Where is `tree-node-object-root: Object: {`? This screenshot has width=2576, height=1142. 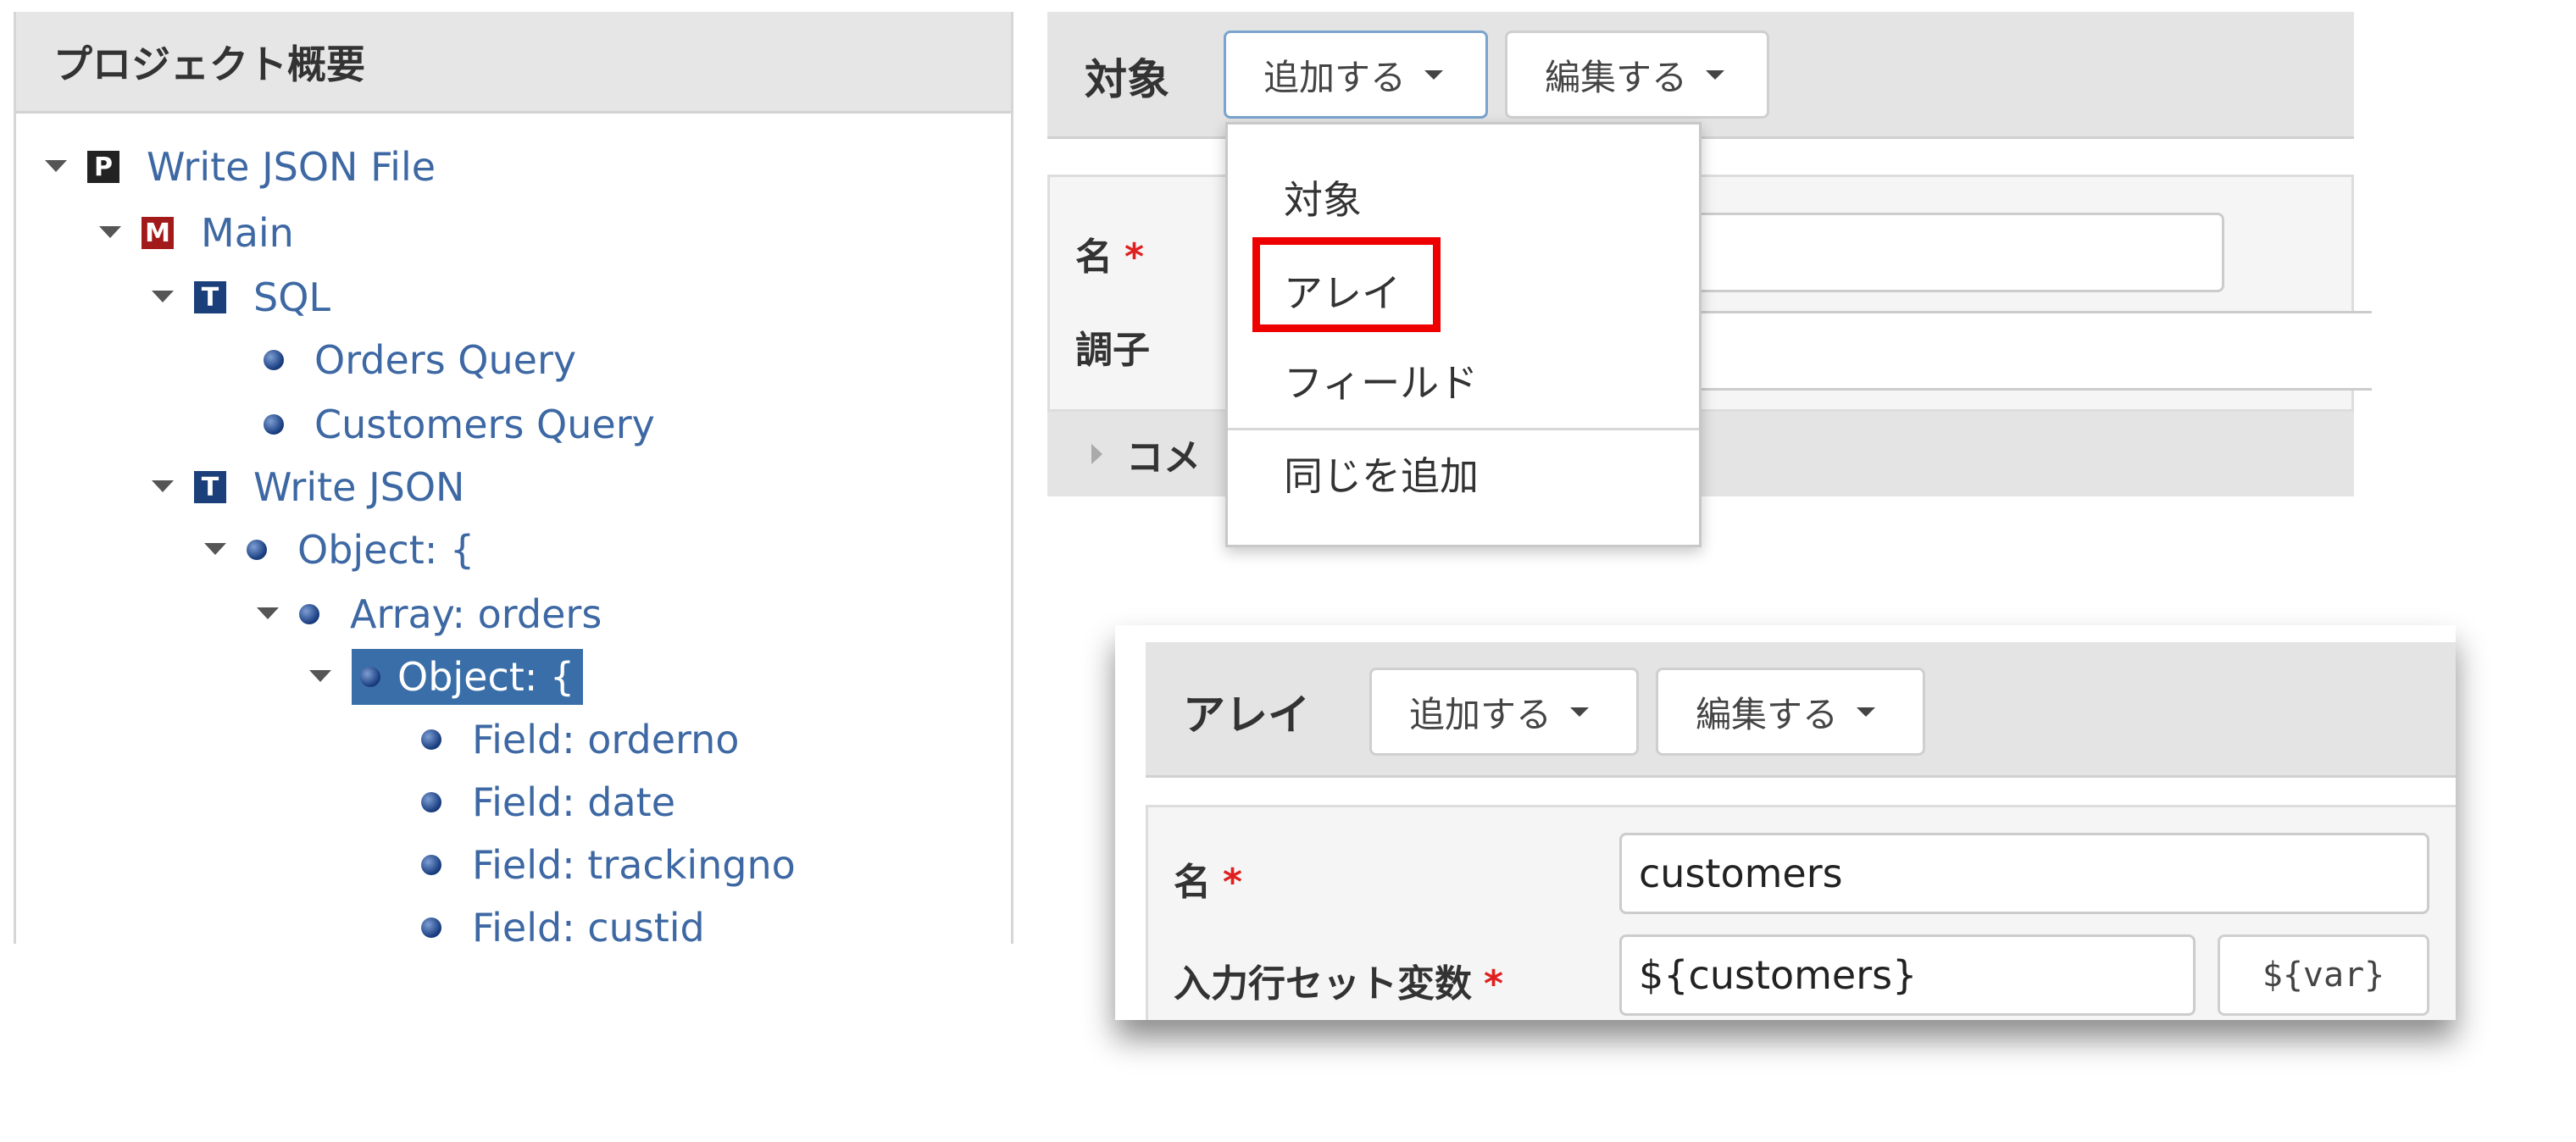 tree-node-object-root: Object: { is located at coordinates (342, 549).